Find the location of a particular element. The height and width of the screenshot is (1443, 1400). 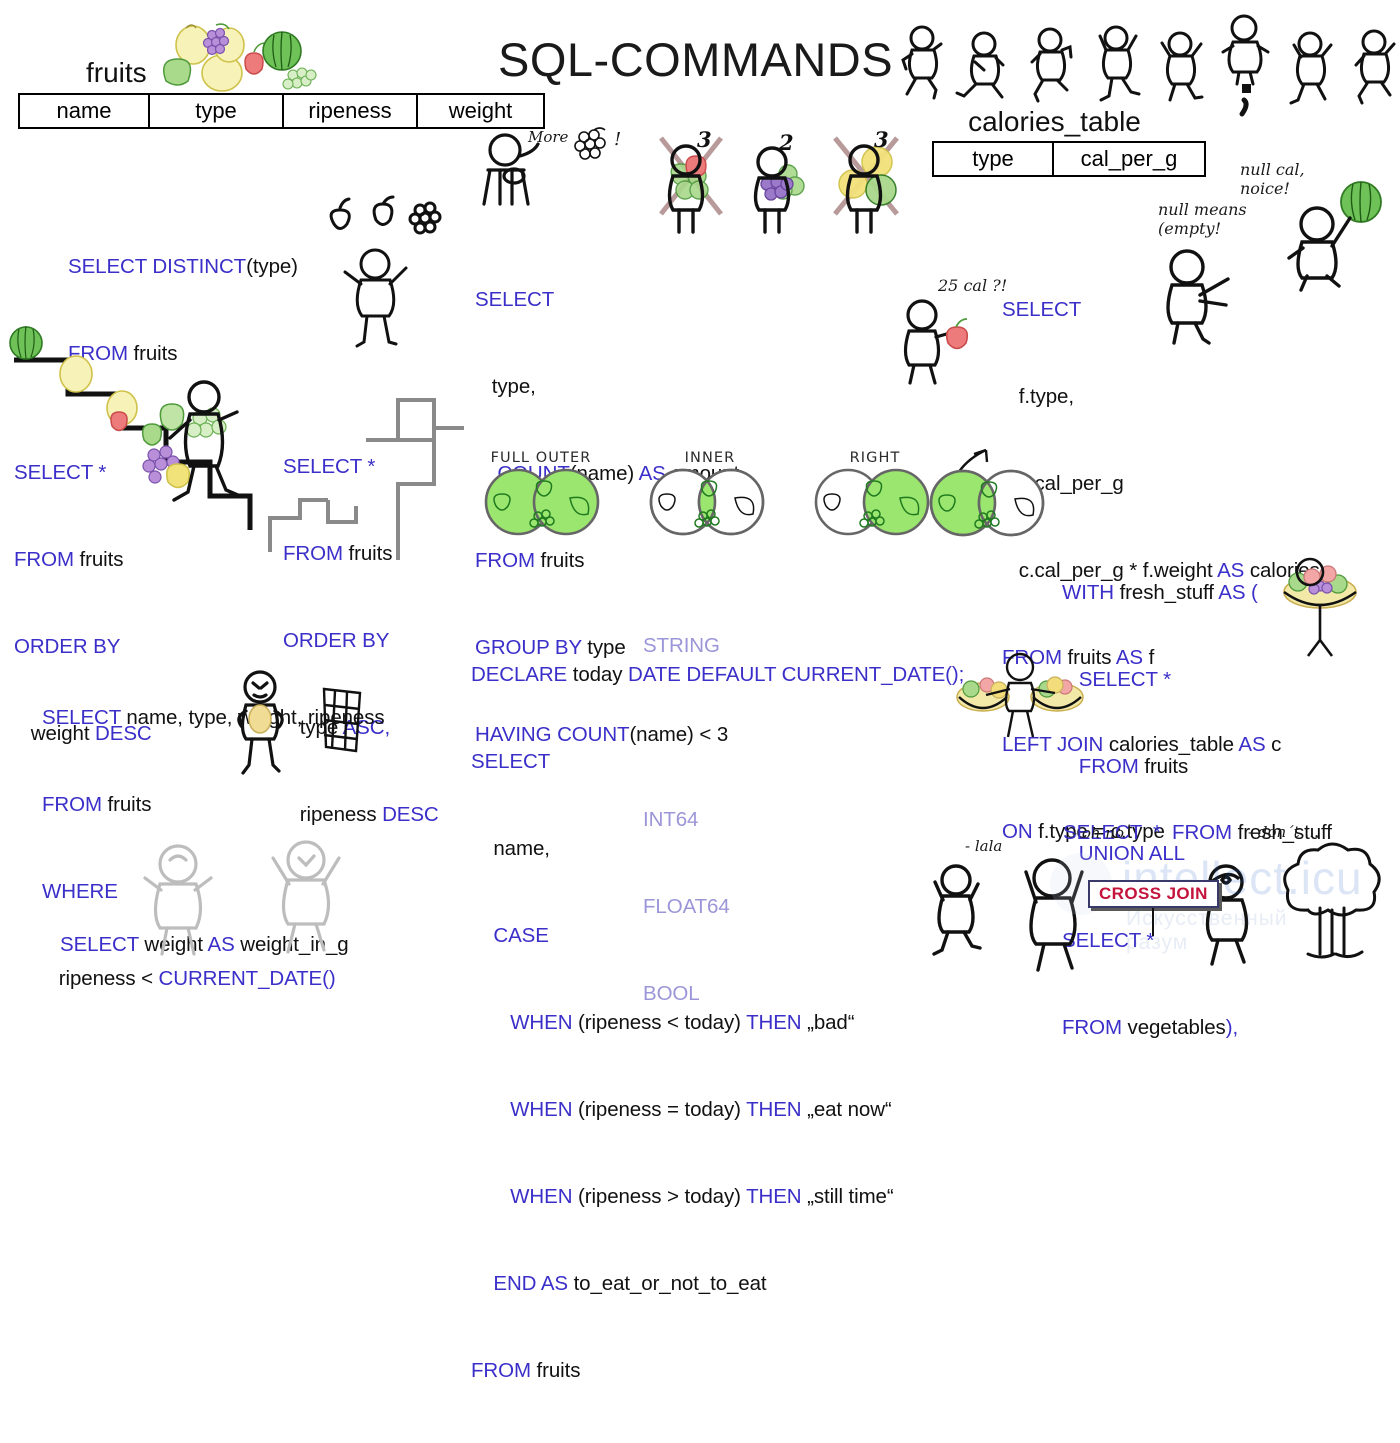

annotation-null-means-empty: null means (empty! is located at coordinates (1202, 219).